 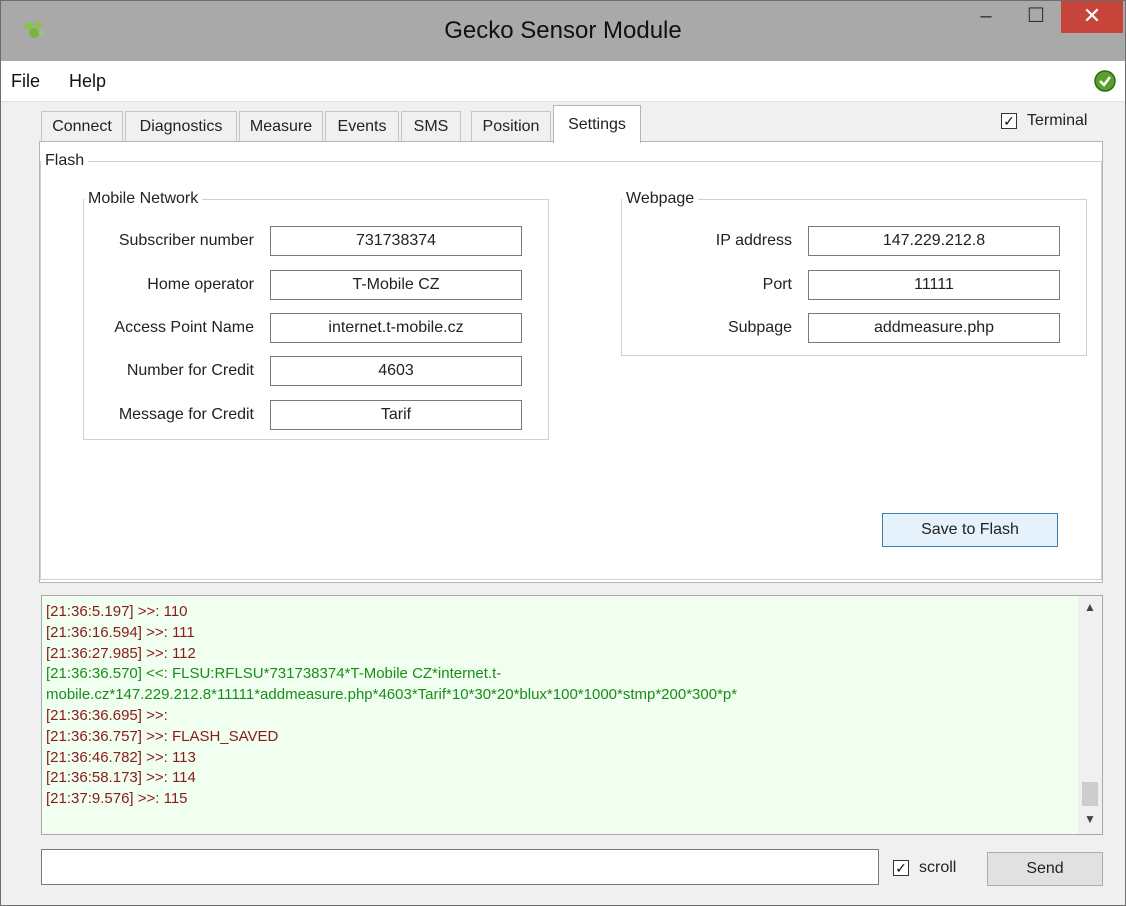 What do you see at coordinates (563, 81) in the screenshot?
I see `menu-bar: File Help` at bounding box center [563, 81].